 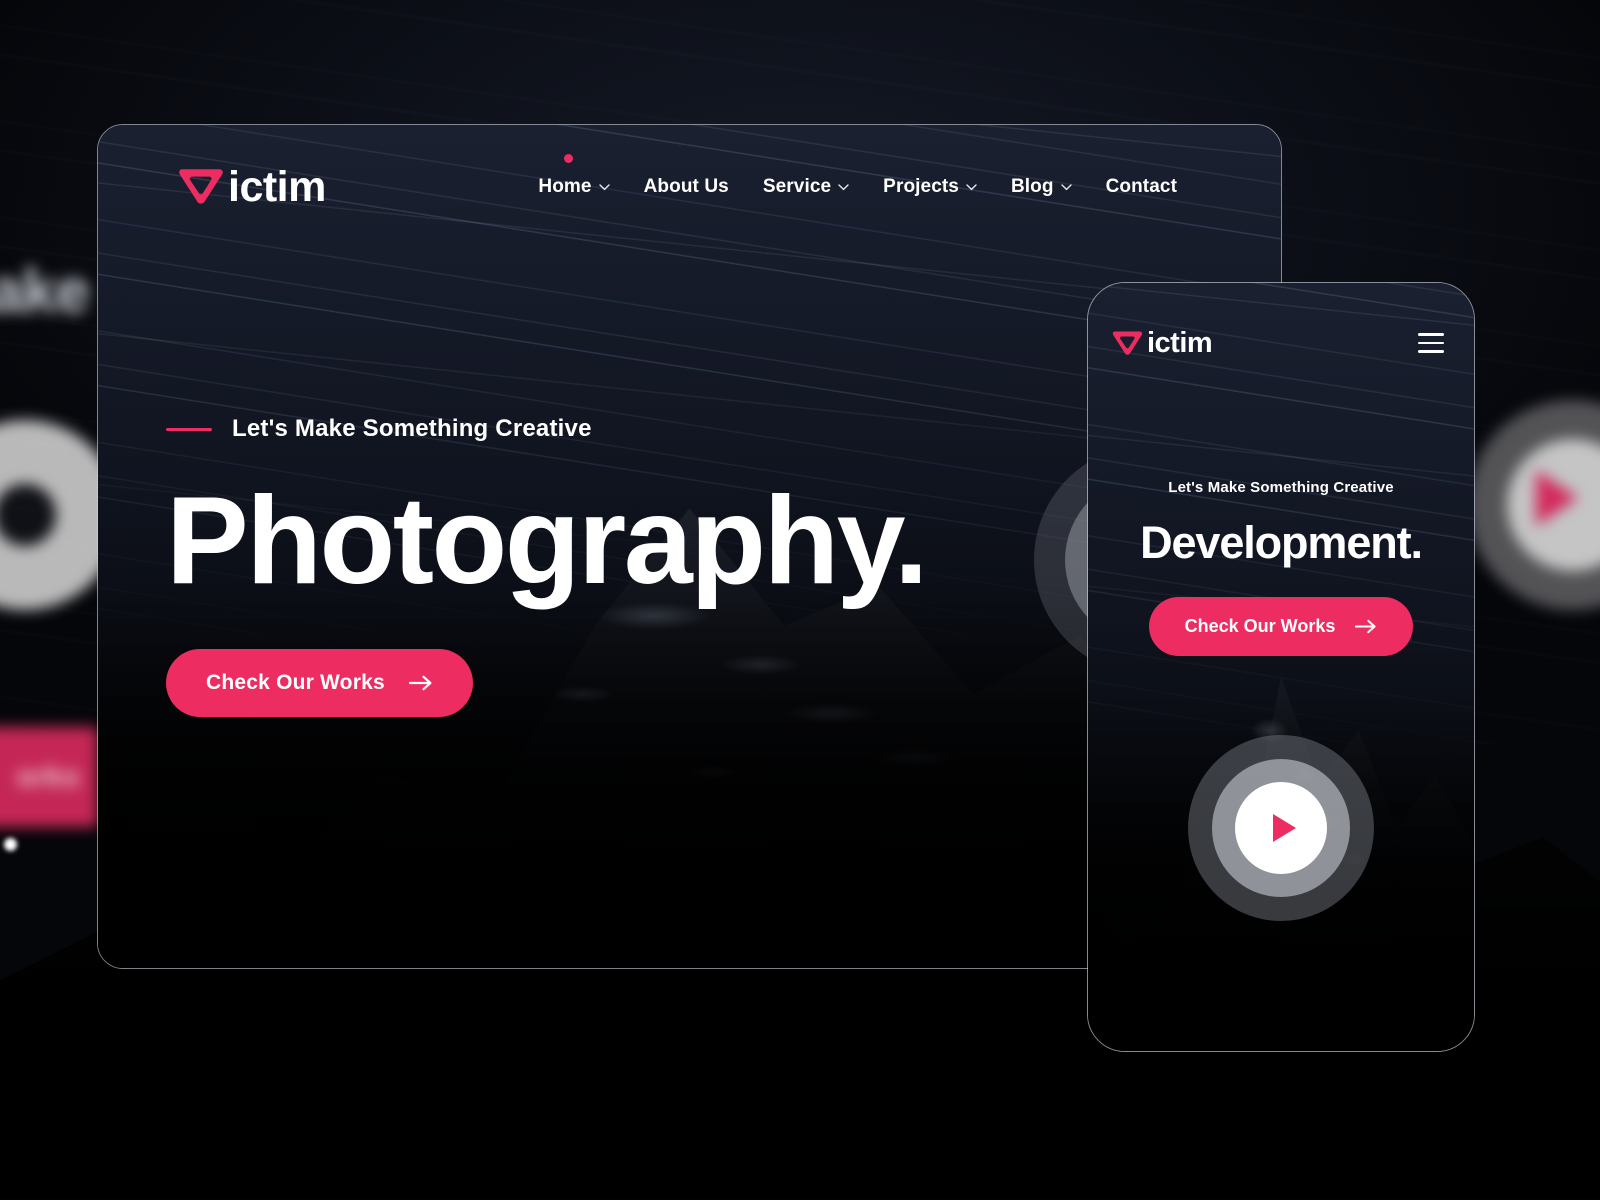 I want to click on phone-play-button, so click(x=1281, y=828).